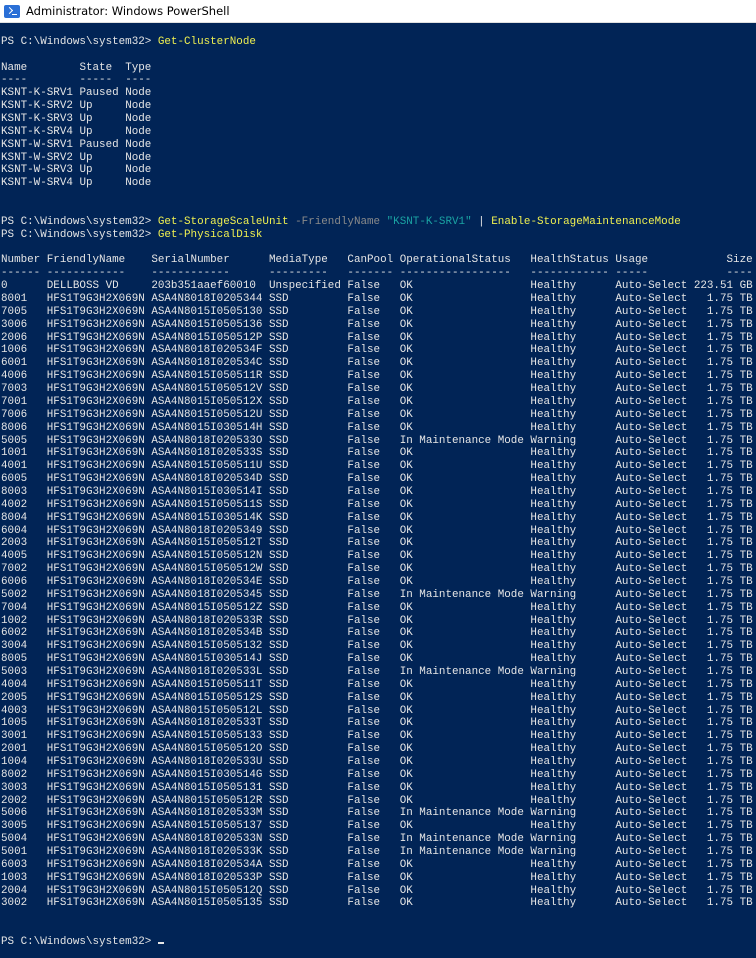  Describe the element at coordinates (378, 11) in the screenshot. I see `title-bar: Administrator: Windows PowerShell` at that location.